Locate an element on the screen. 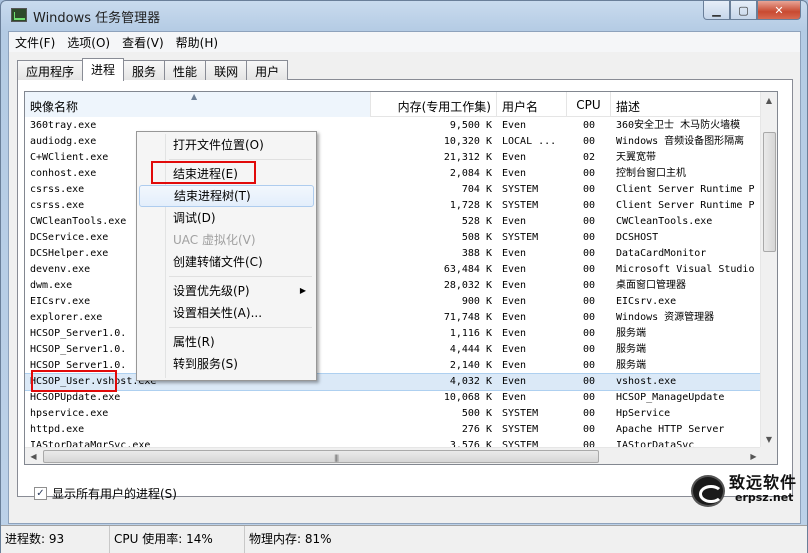  minimize-button: ▁ is located at coordinates (716, 10).